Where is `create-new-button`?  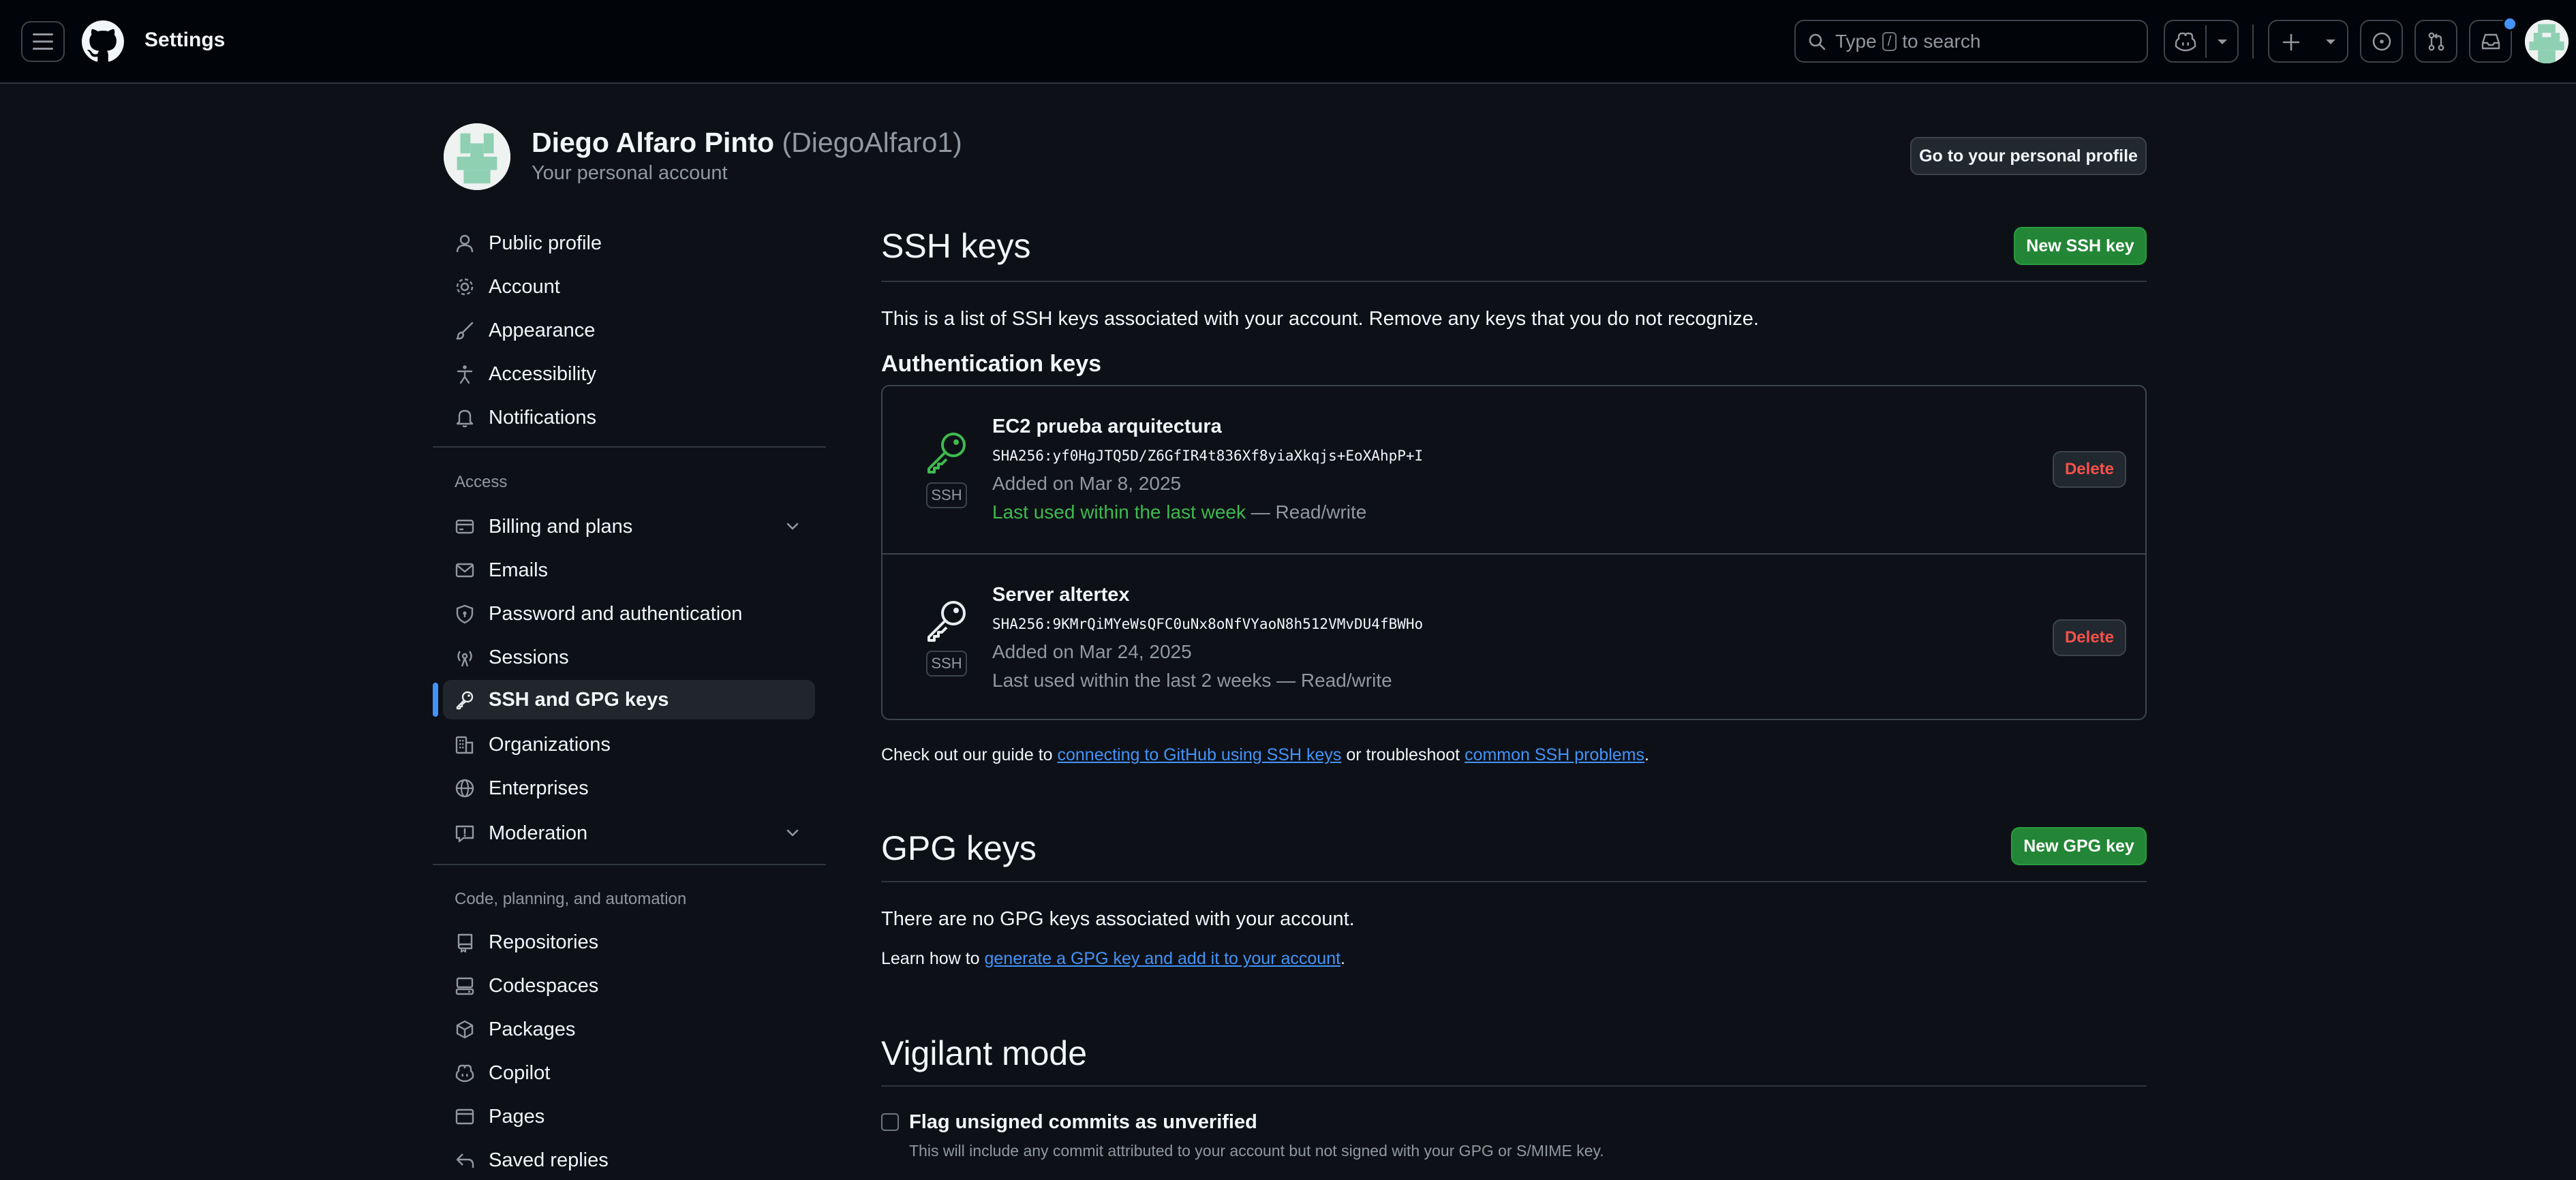 create-new-button is located at coordinates (2308, 41).